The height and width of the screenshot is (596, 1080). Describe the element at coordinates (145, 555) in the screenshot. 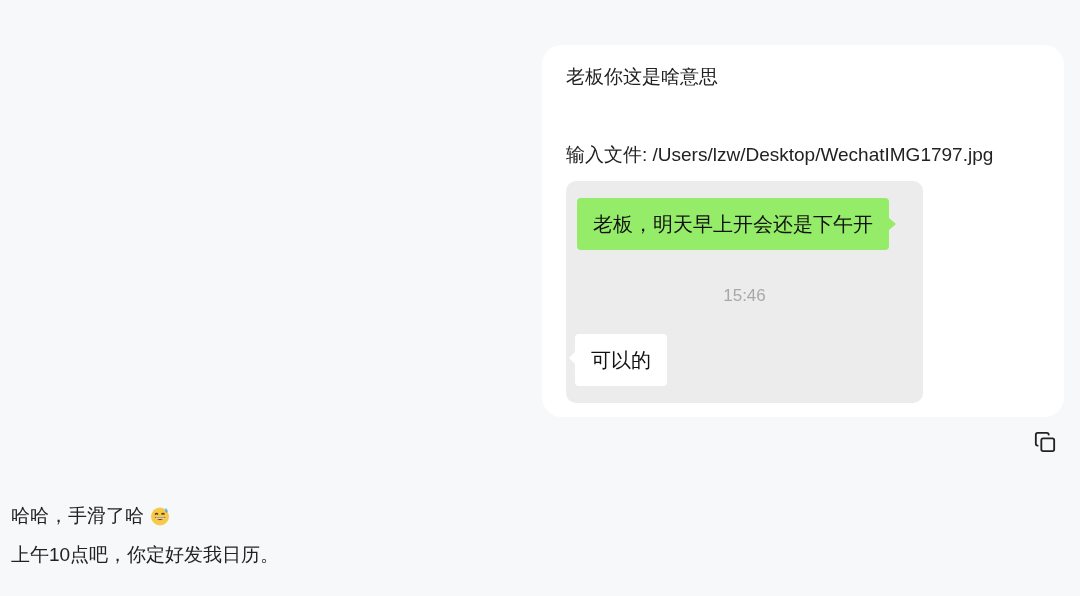

I see `reply-text: 上午10点吧，你定好发我日历。` at that location.